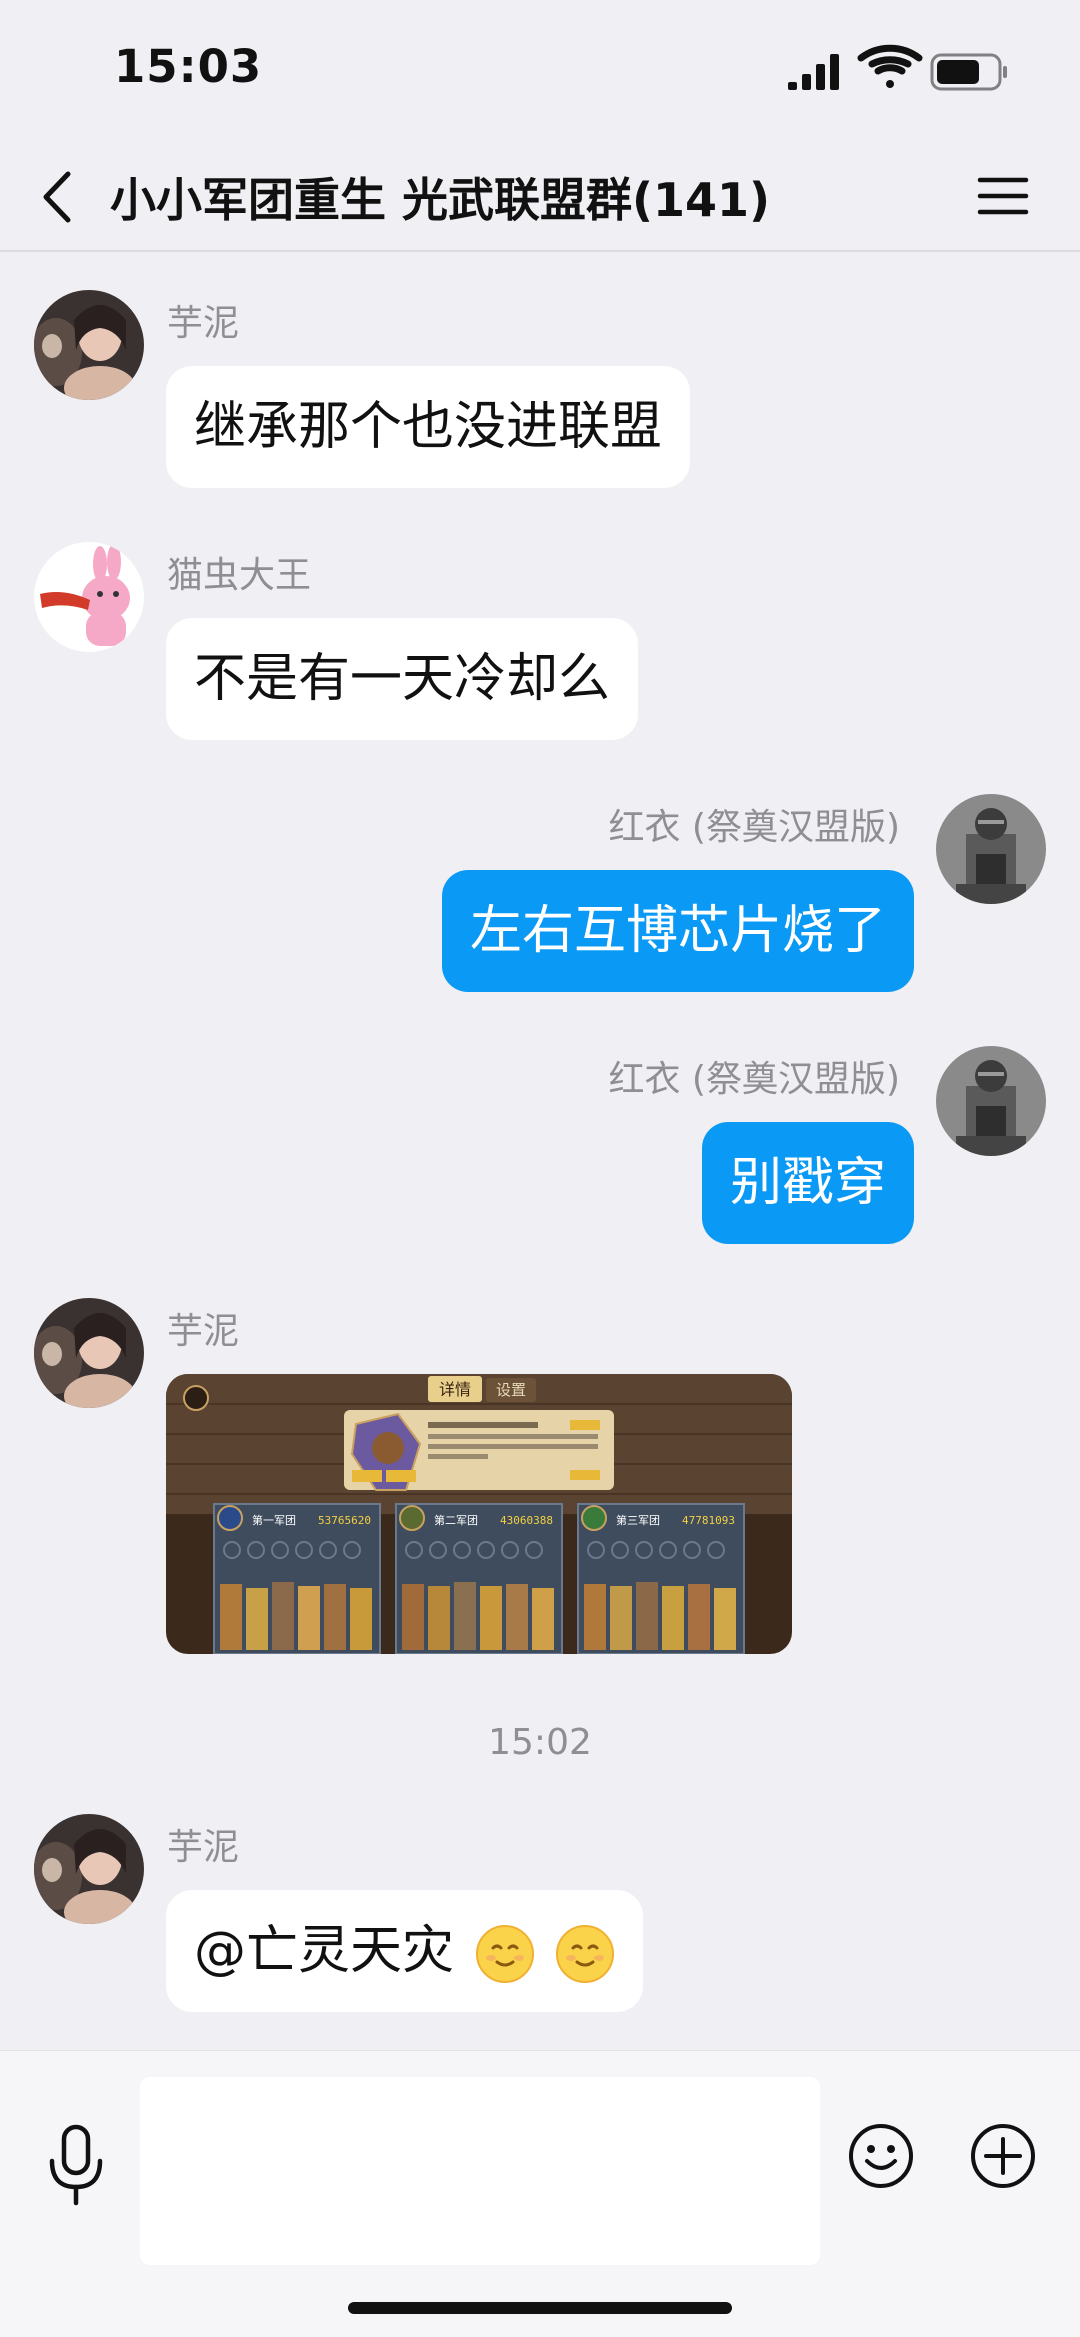 This screenshot has width=1080, height=2337. I want to click on chat-header: 小小军团重生 光武联盟群(141), so click(540, 196).